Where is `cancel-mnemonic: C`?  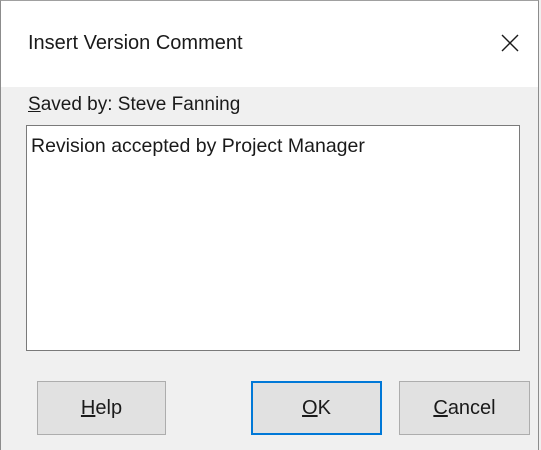 cancel-mnemonic: C is located at coordinates (440, 407).